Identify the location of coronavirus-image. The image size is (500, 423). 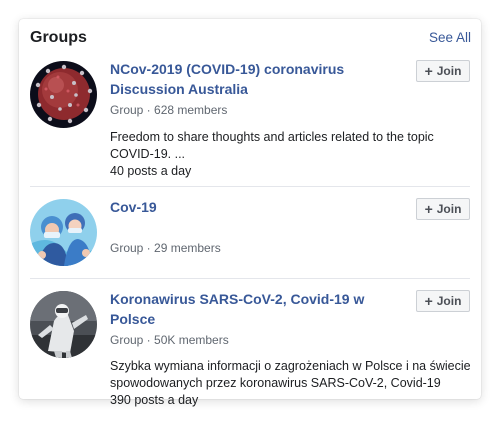
(63, 94).